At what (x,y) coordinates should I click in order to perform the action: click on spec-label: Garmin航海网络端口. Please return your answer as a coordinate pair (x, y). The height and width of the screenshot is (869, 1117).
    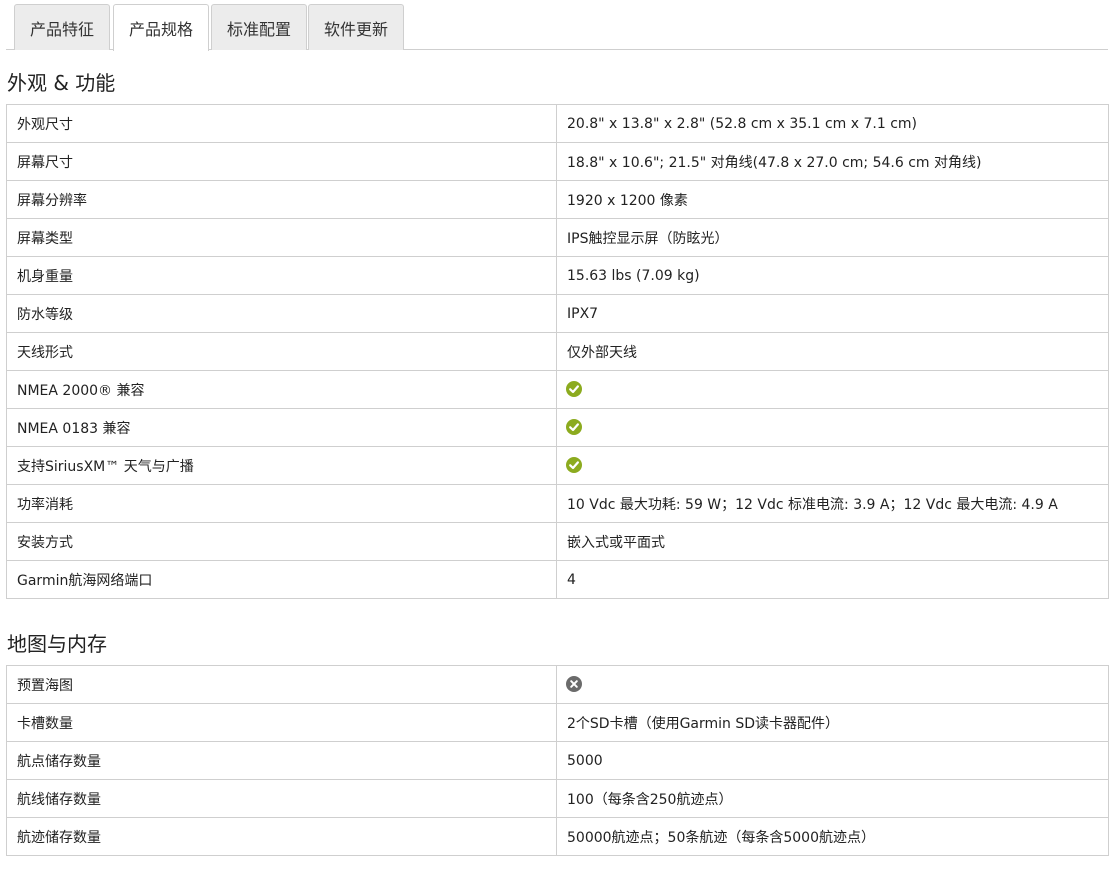
    Looking at the image, I should click on (281, 579).